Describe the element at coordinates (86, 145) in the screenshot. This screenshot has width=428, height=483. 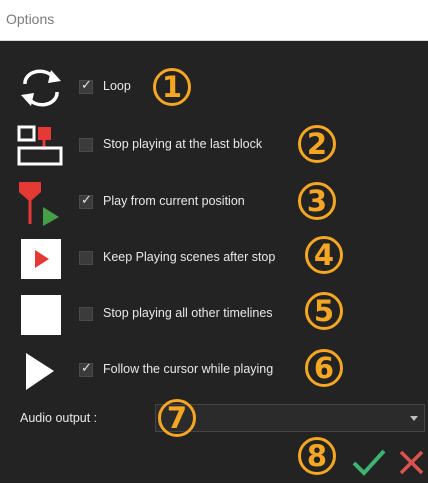
I see `stop-last-block-checkbox` at that location.